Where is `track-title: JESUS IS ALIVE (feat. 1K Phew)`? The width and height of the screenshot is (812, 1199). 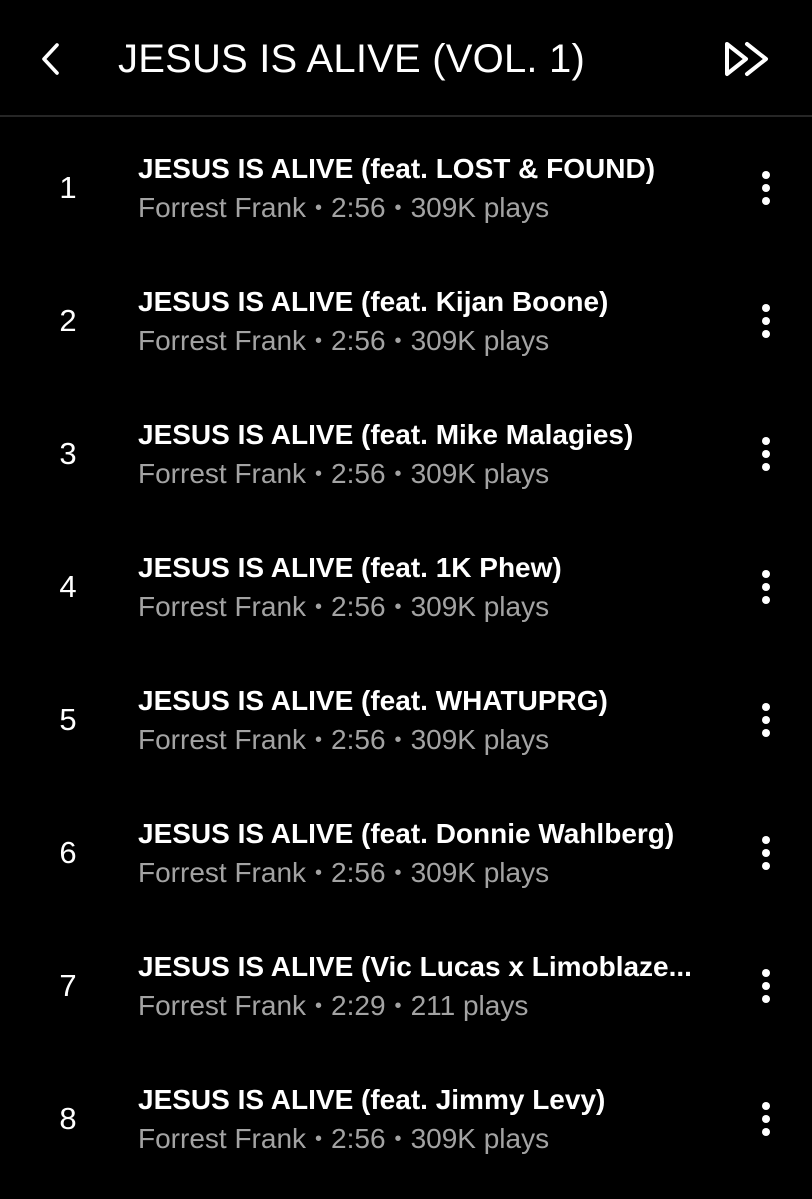
track-title: JESUS IS ALIVE (feat. 1K Phew) is located at coordinates (350, 567).